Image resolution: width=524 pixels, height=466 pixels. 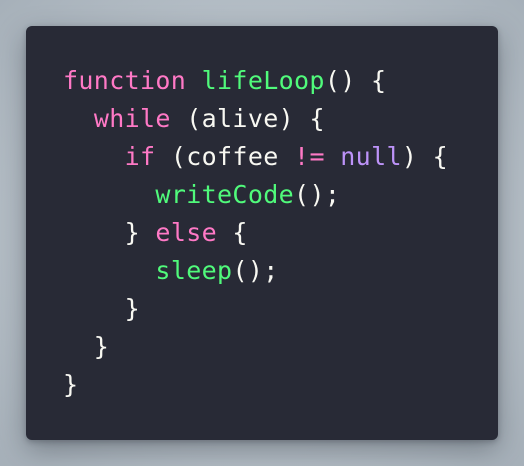 I want to click on code-line: while (alive) {, so click(x=255, y=119).